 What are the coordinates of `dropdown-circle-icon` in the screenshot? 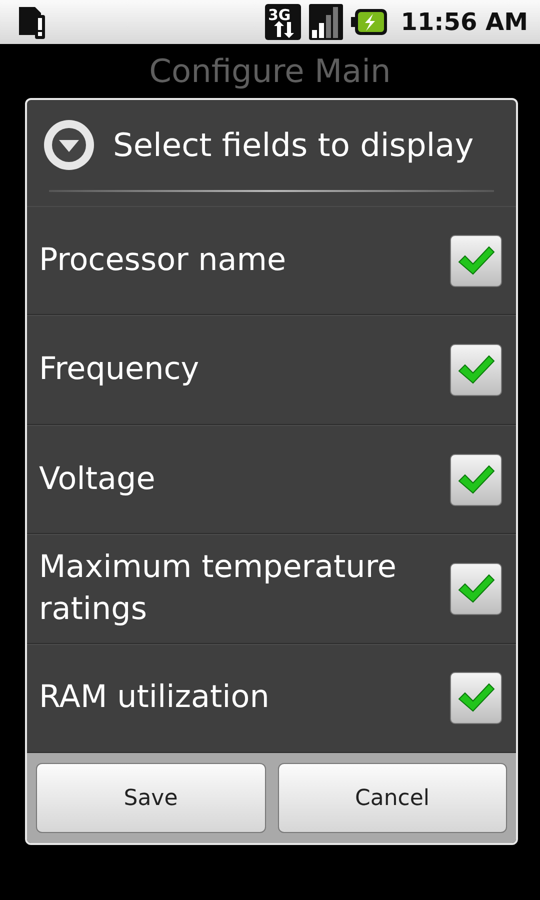 It's located at (69, 145).